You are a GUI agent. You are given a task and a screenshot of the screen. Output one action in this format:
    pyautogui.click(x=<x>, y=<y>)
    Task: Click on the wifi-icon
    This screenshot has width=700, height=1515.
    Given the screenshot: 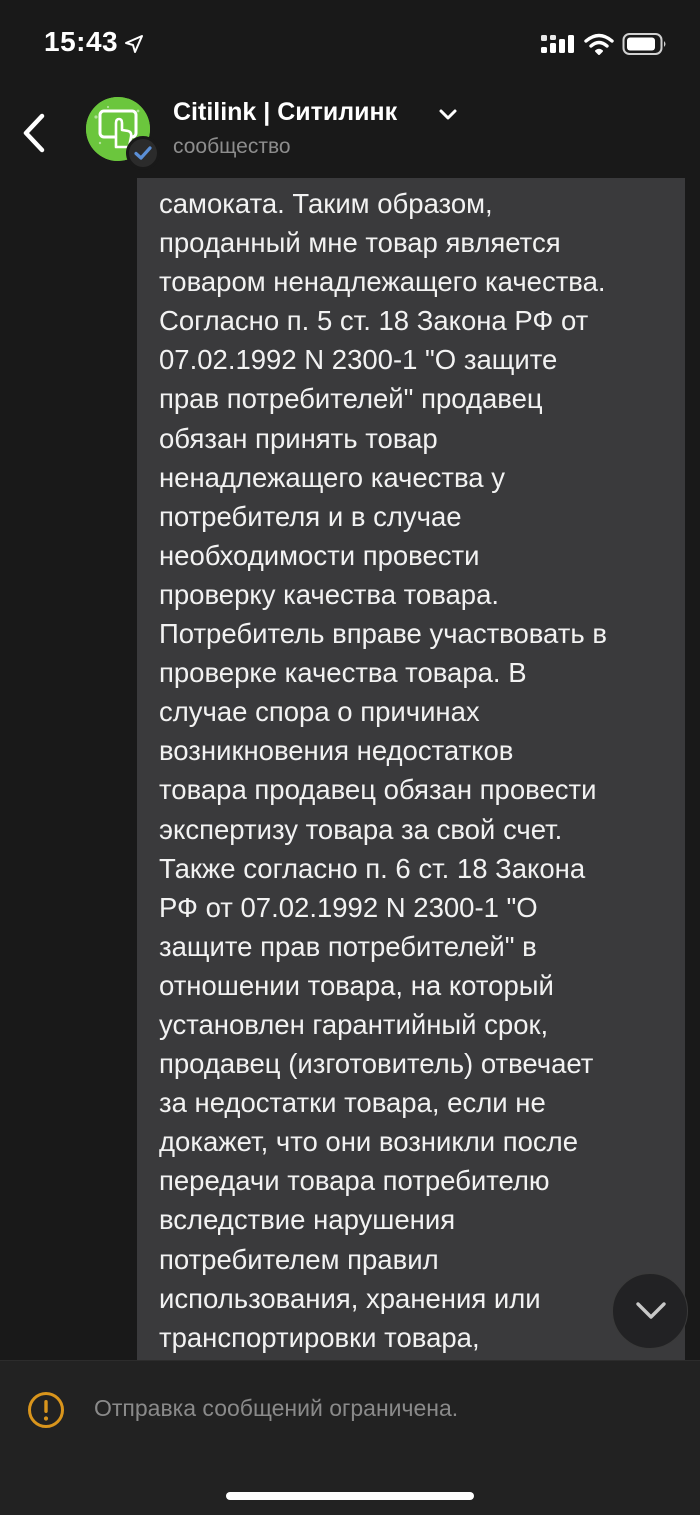 What is the action you would take?
    pyautogui.click(x=599, y=44)
    